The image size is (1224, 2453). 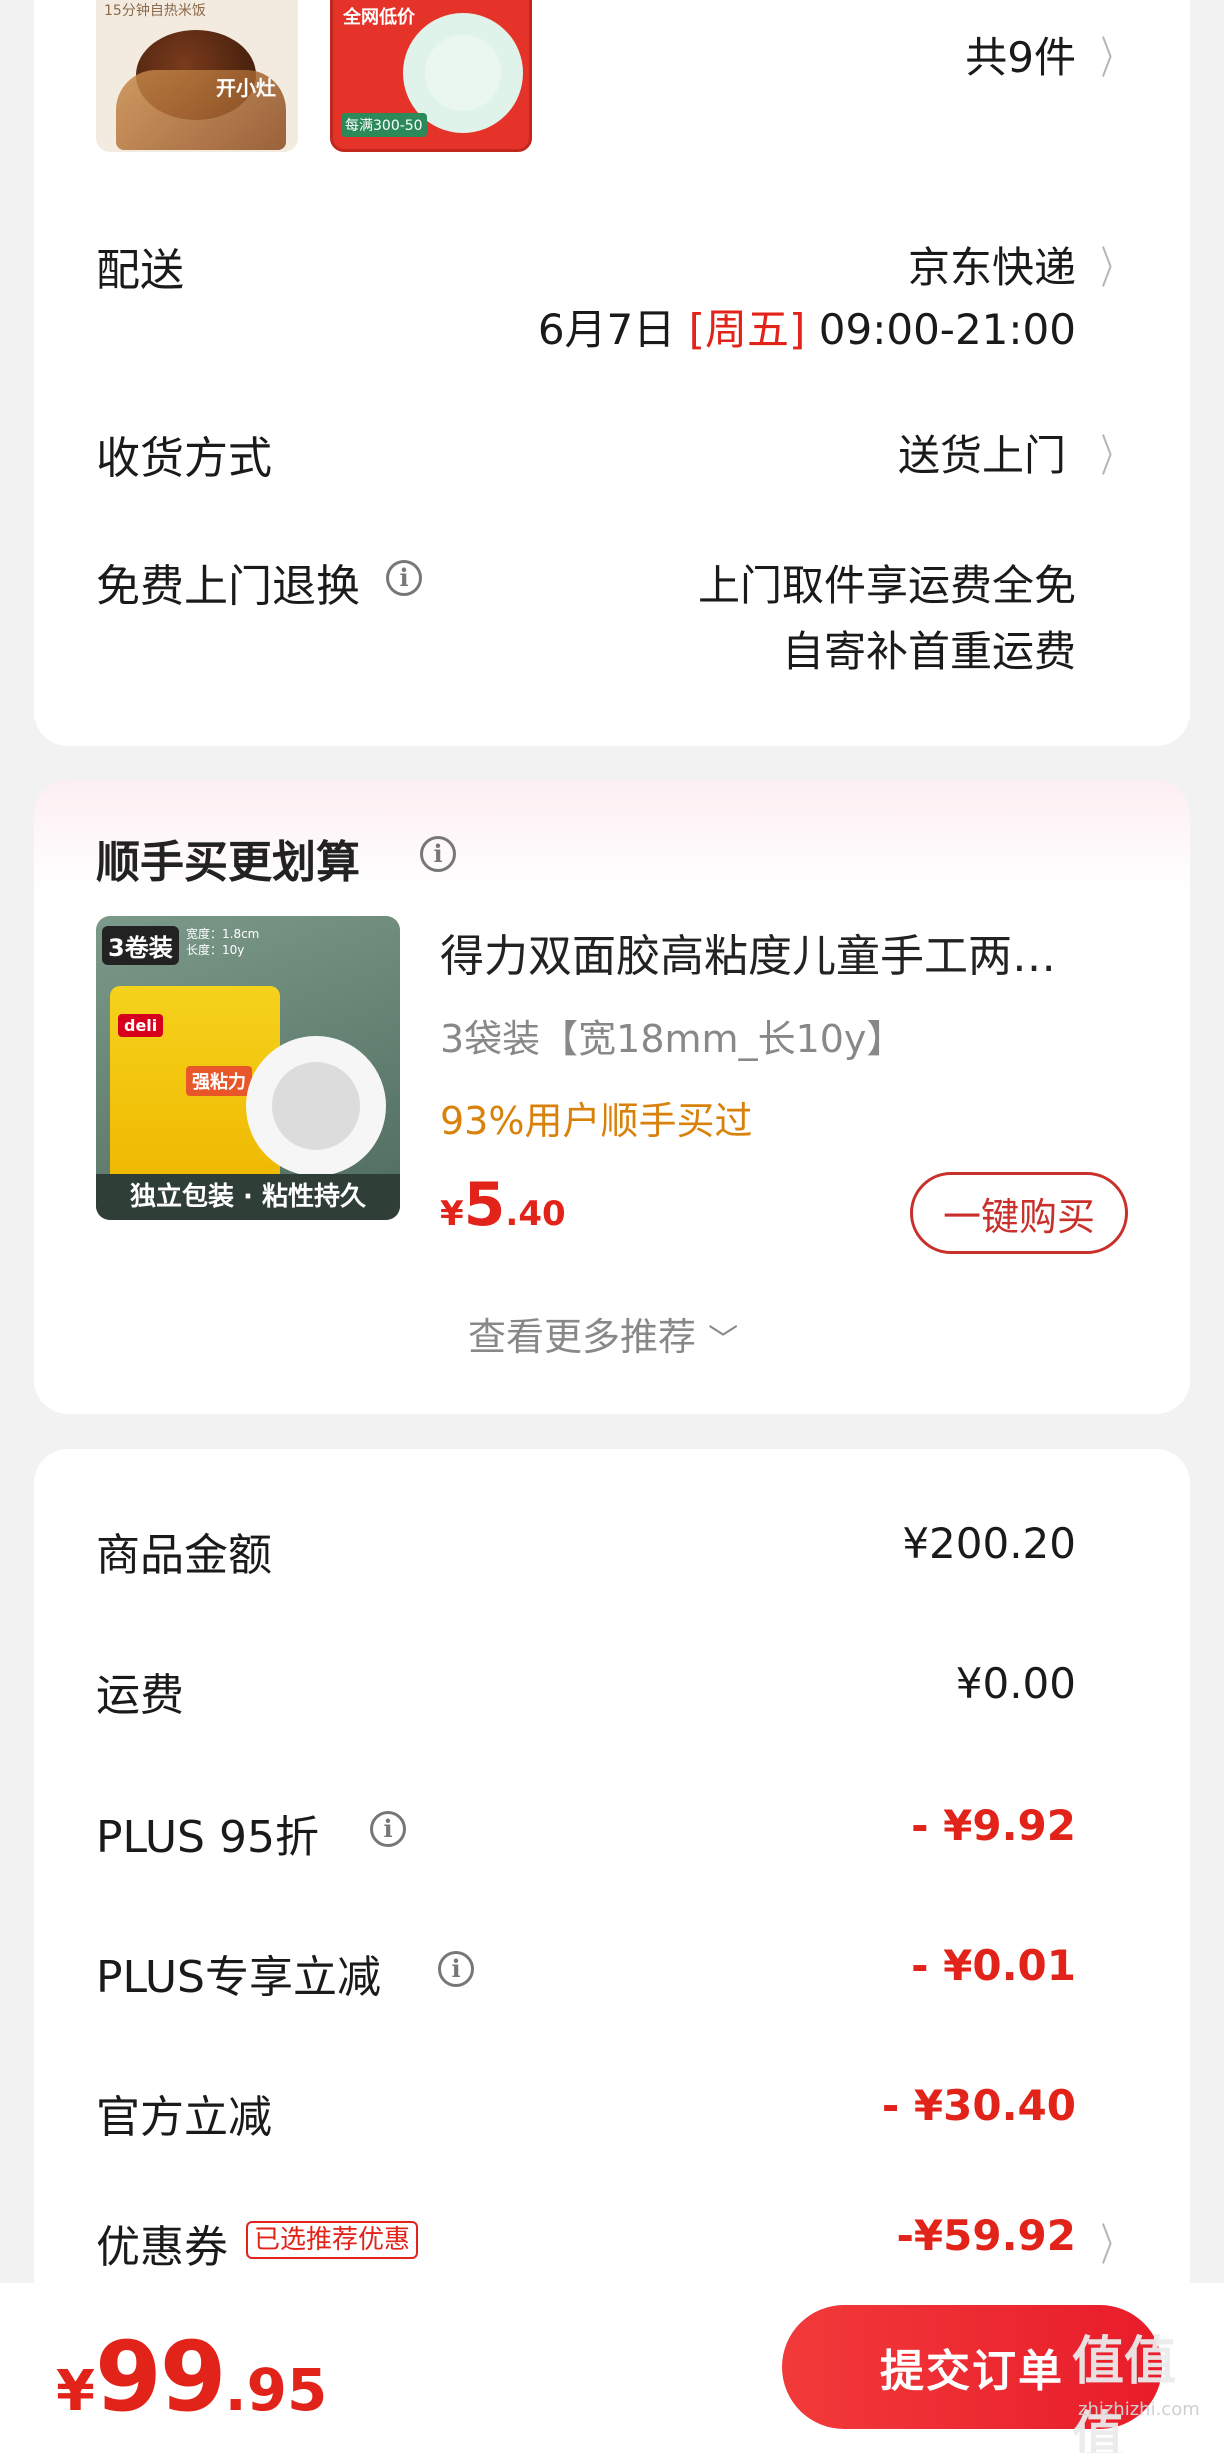 What do you see at coordinates (431, 76) in the screenshot?
I see `product-thumbnail-tape: 全网低价 每满300-50` at bounding box center [431, 76].